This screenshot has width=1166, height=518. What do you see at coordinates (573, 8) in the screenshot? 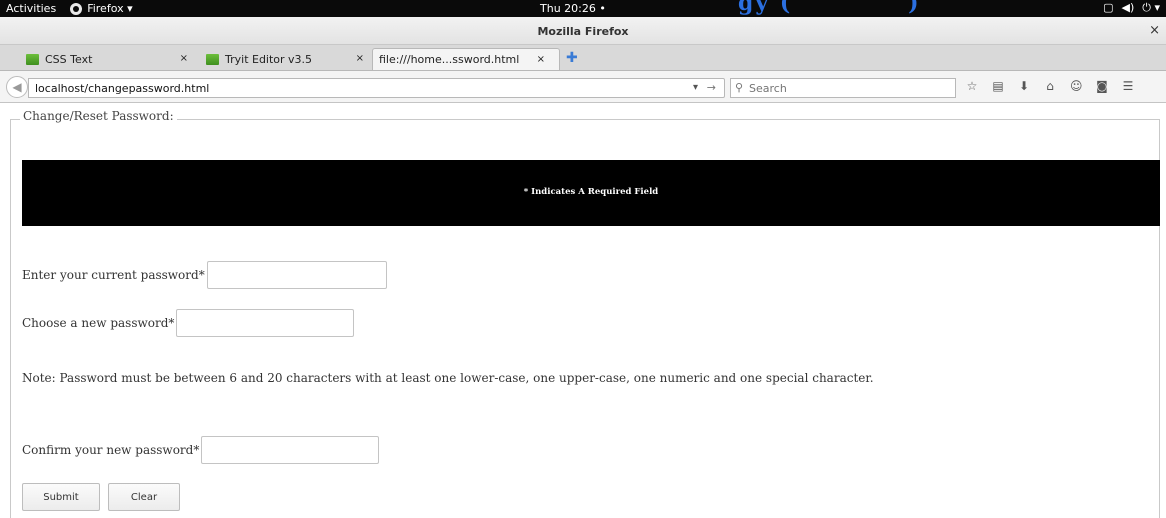
I see `clock: Thu 20:26 •` at bounding box center [573, 8].